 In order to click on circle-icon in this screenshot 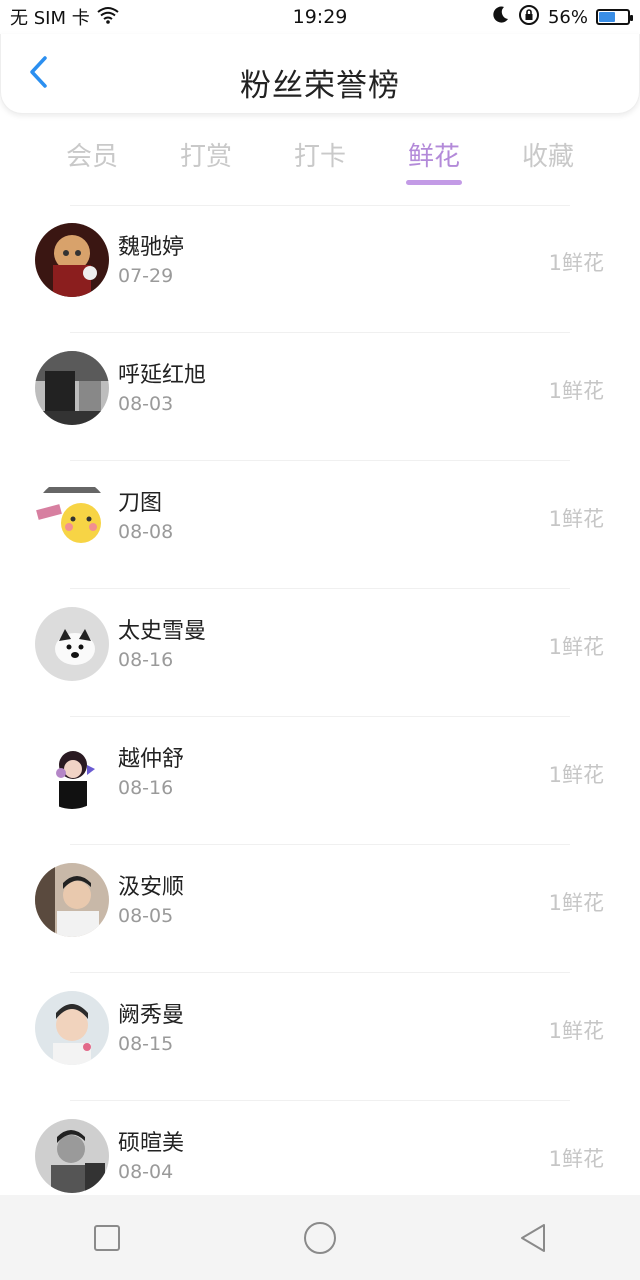, I will do `click(319, 1237)`.